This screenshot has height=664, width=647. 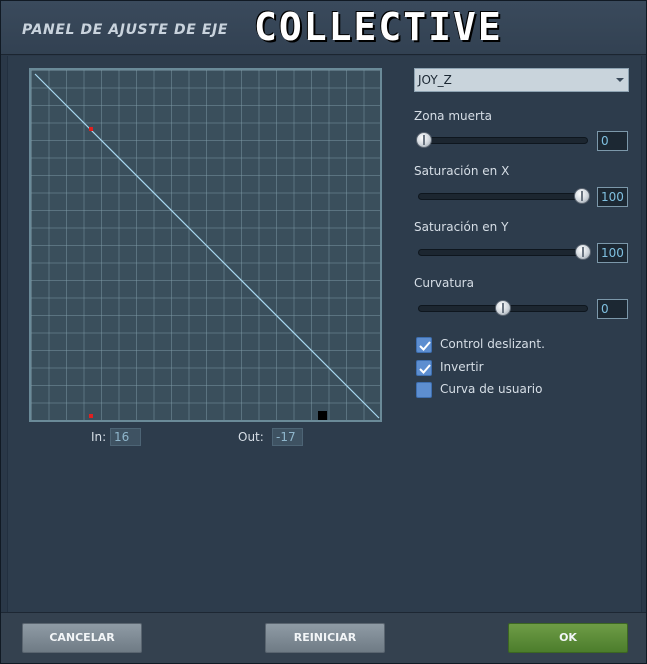 I want to click on saturation-x-slider-knob, so click(x=582, y=196).